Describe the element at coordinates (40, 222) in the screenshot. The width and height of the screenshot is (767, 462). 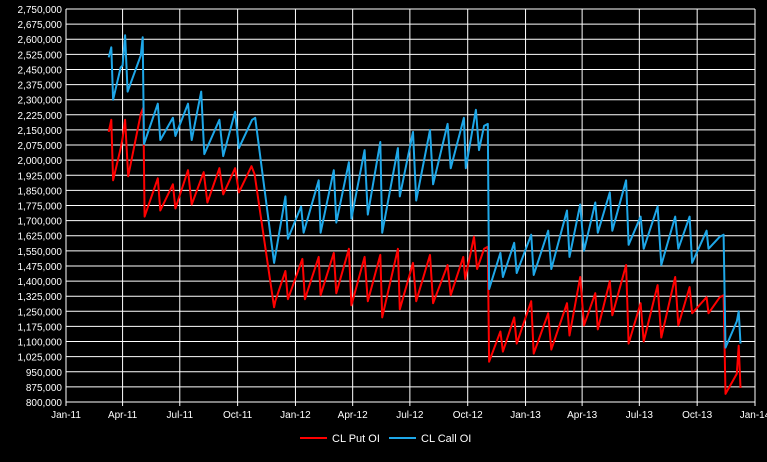
I see `y-tick-label: 1,700,000` at that location.